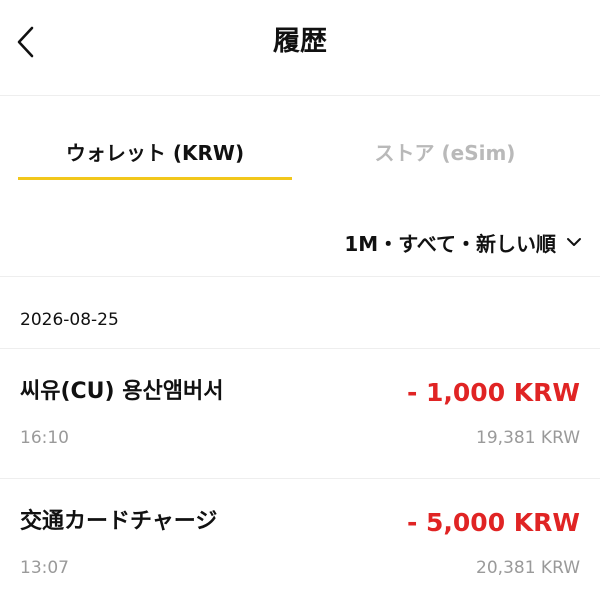 This screenshot has width=600, height=608. What do you see at coordinates (493, 392) in the screenshot?
I see `transaction-amount: - 1,000 KRW` at bounding box center [493, 392].